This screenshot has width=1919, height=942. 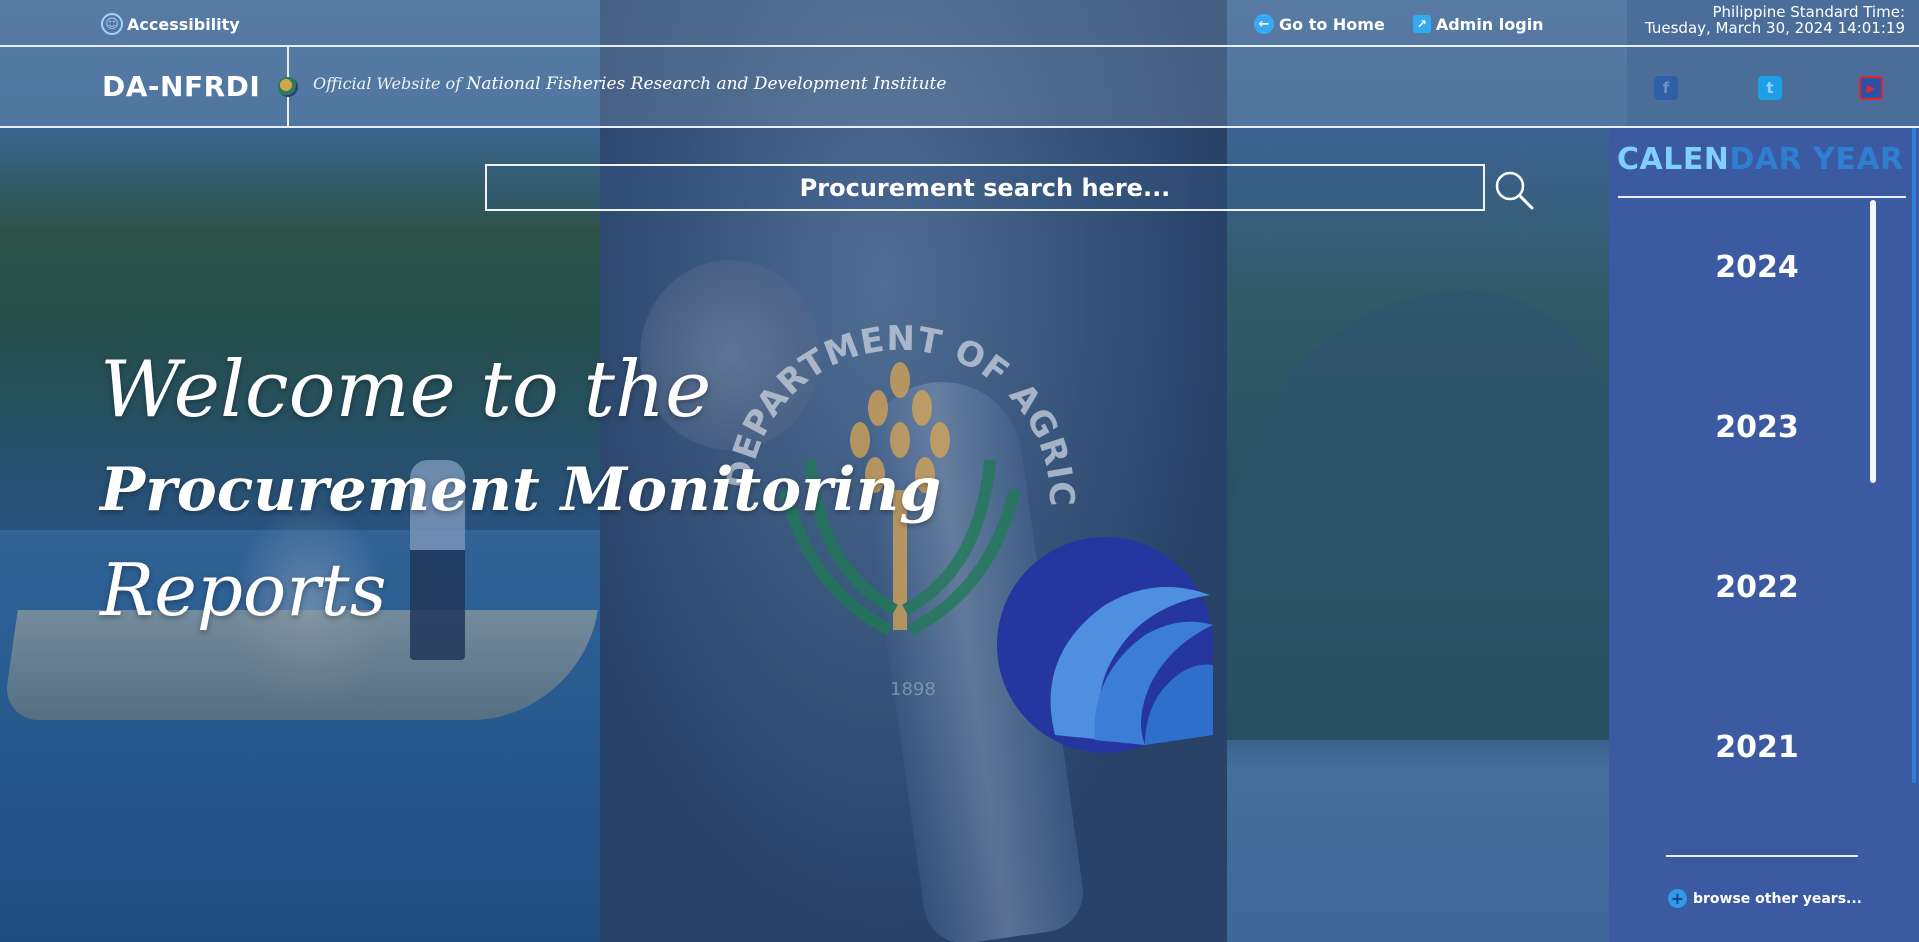 I want to click on sidebar-edge, so click(x=1914, y=455).